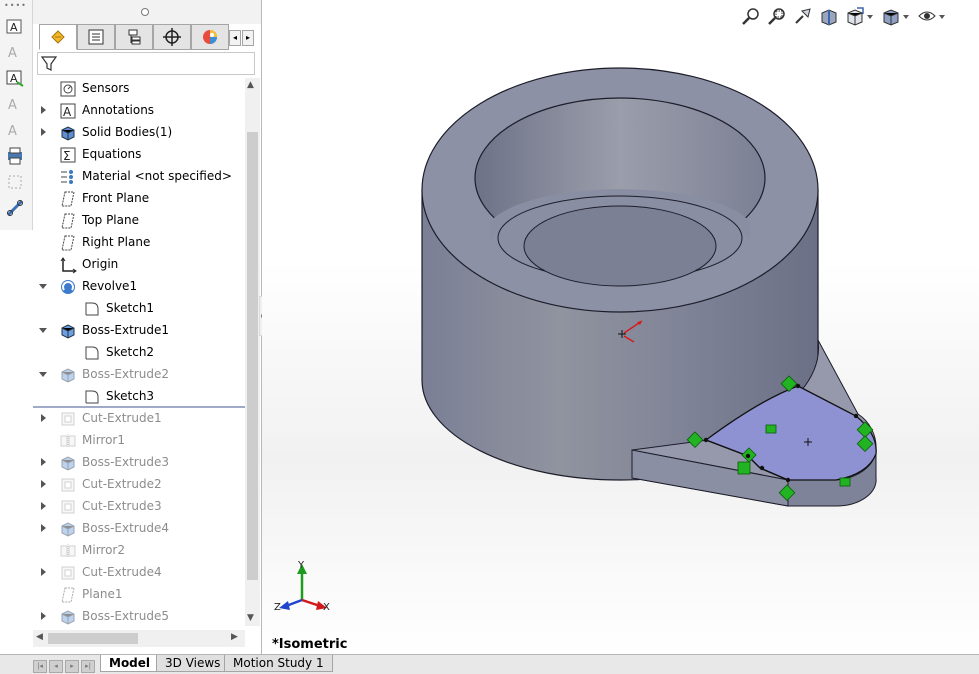 The width and height of the screenshot is (979, 674). Describe the element at coordinates (112, 154) in the screenshot. I see `tree-item-label: Equations` at that location.